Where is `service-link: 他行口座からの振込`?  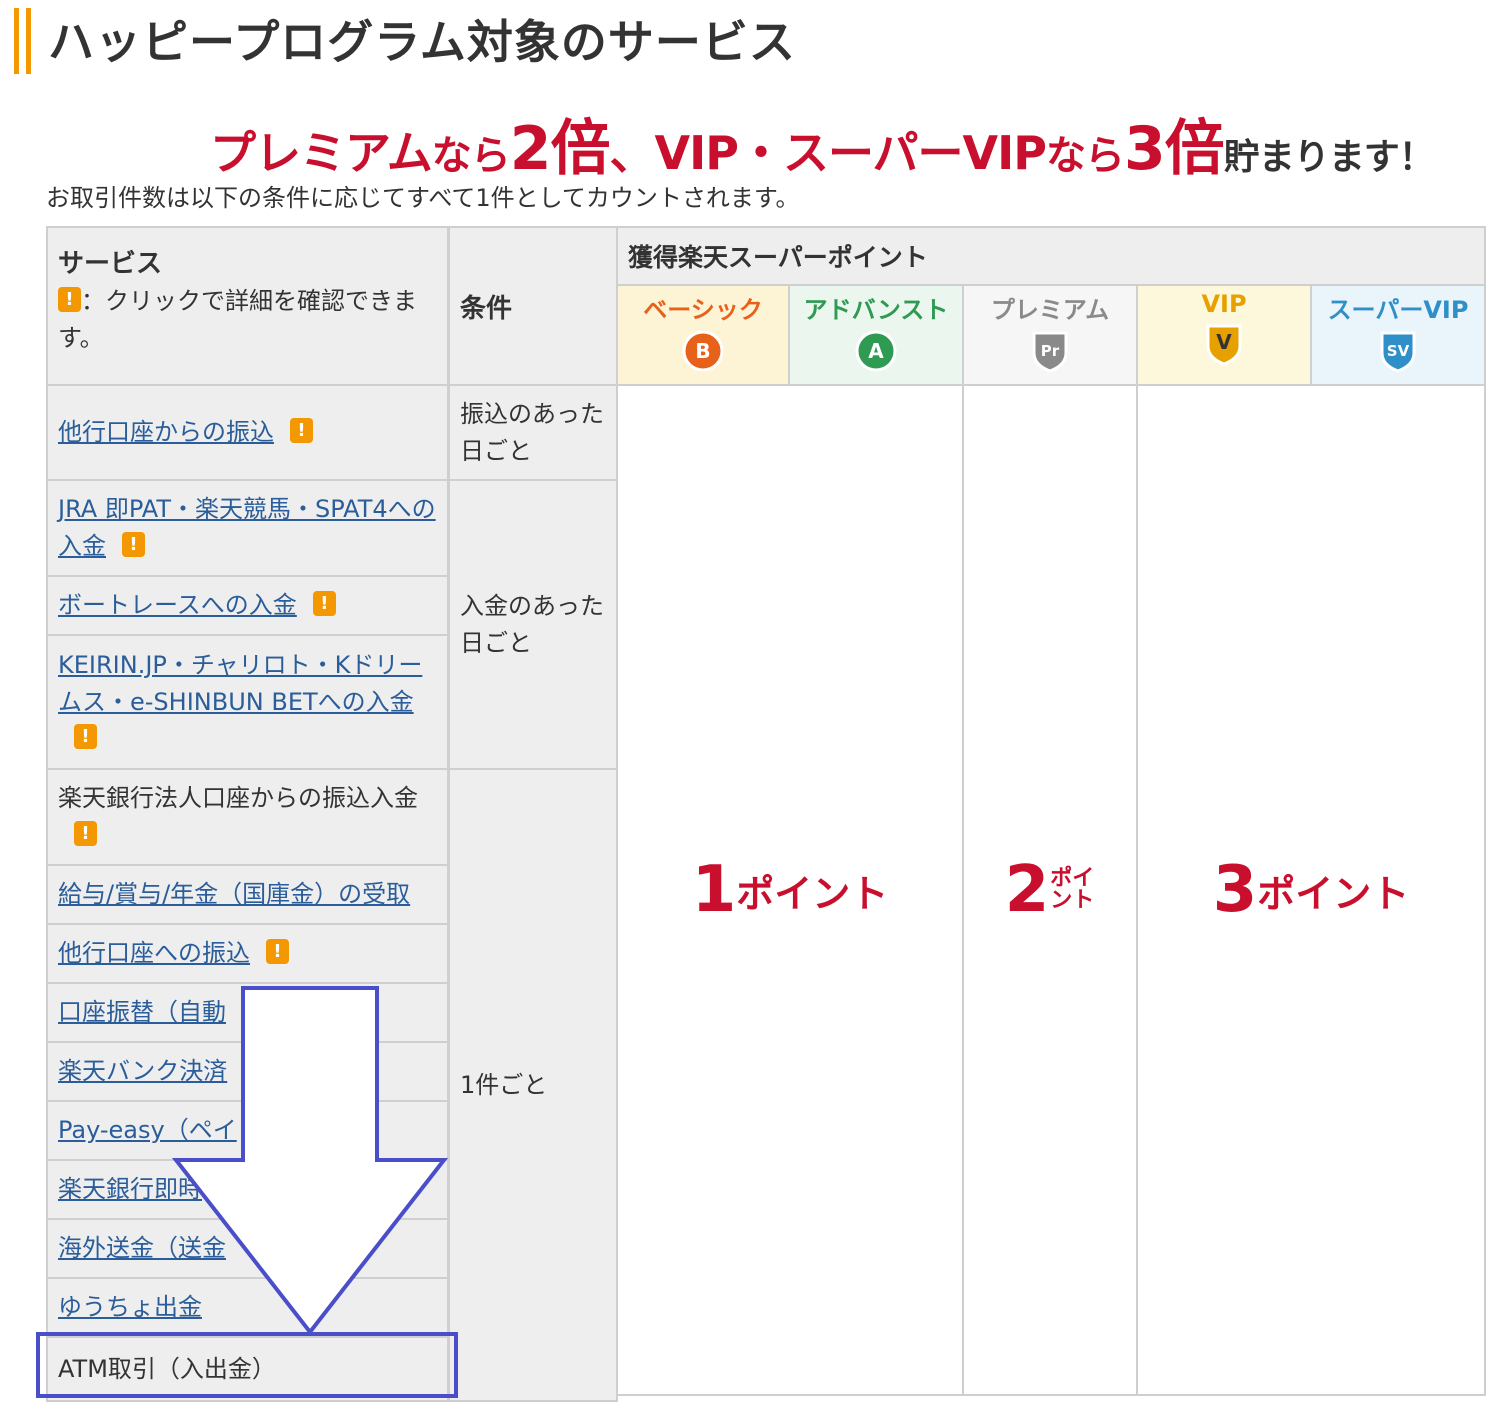 service-link: 他行口座からの振込 is located at coordinates (166, 432).